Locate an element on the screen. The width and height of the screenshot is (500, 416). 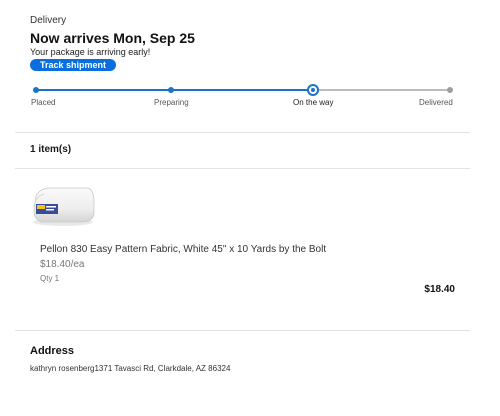
items-count: 1 item(s) is located at coordinates (51, 149).